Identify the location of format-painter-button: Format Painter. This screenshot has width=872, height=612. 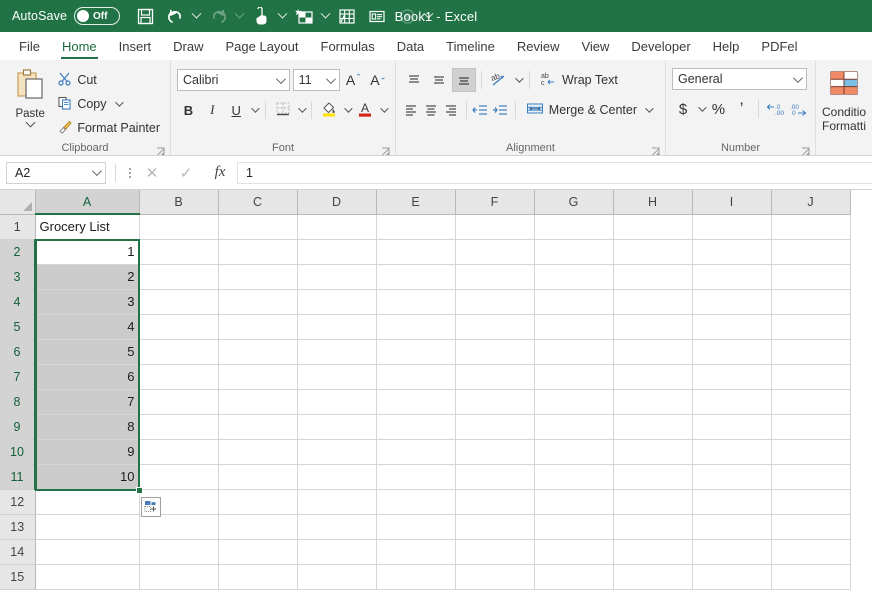
(109, 128).